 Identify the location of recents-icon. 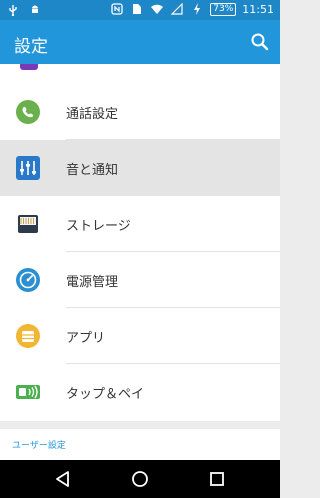
(217, 479).